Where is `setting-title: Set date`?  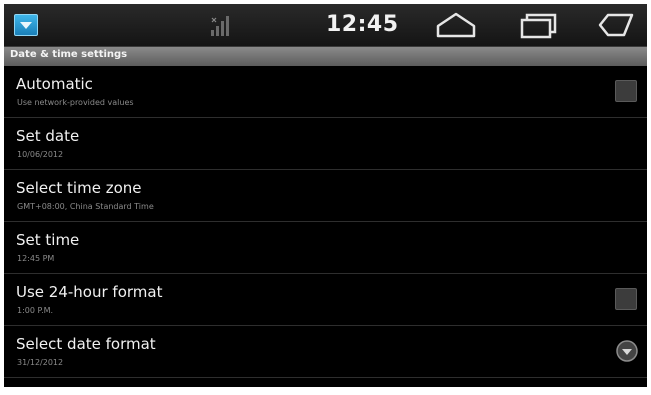
setting-title: Set date is located at coordinates (48, 136).